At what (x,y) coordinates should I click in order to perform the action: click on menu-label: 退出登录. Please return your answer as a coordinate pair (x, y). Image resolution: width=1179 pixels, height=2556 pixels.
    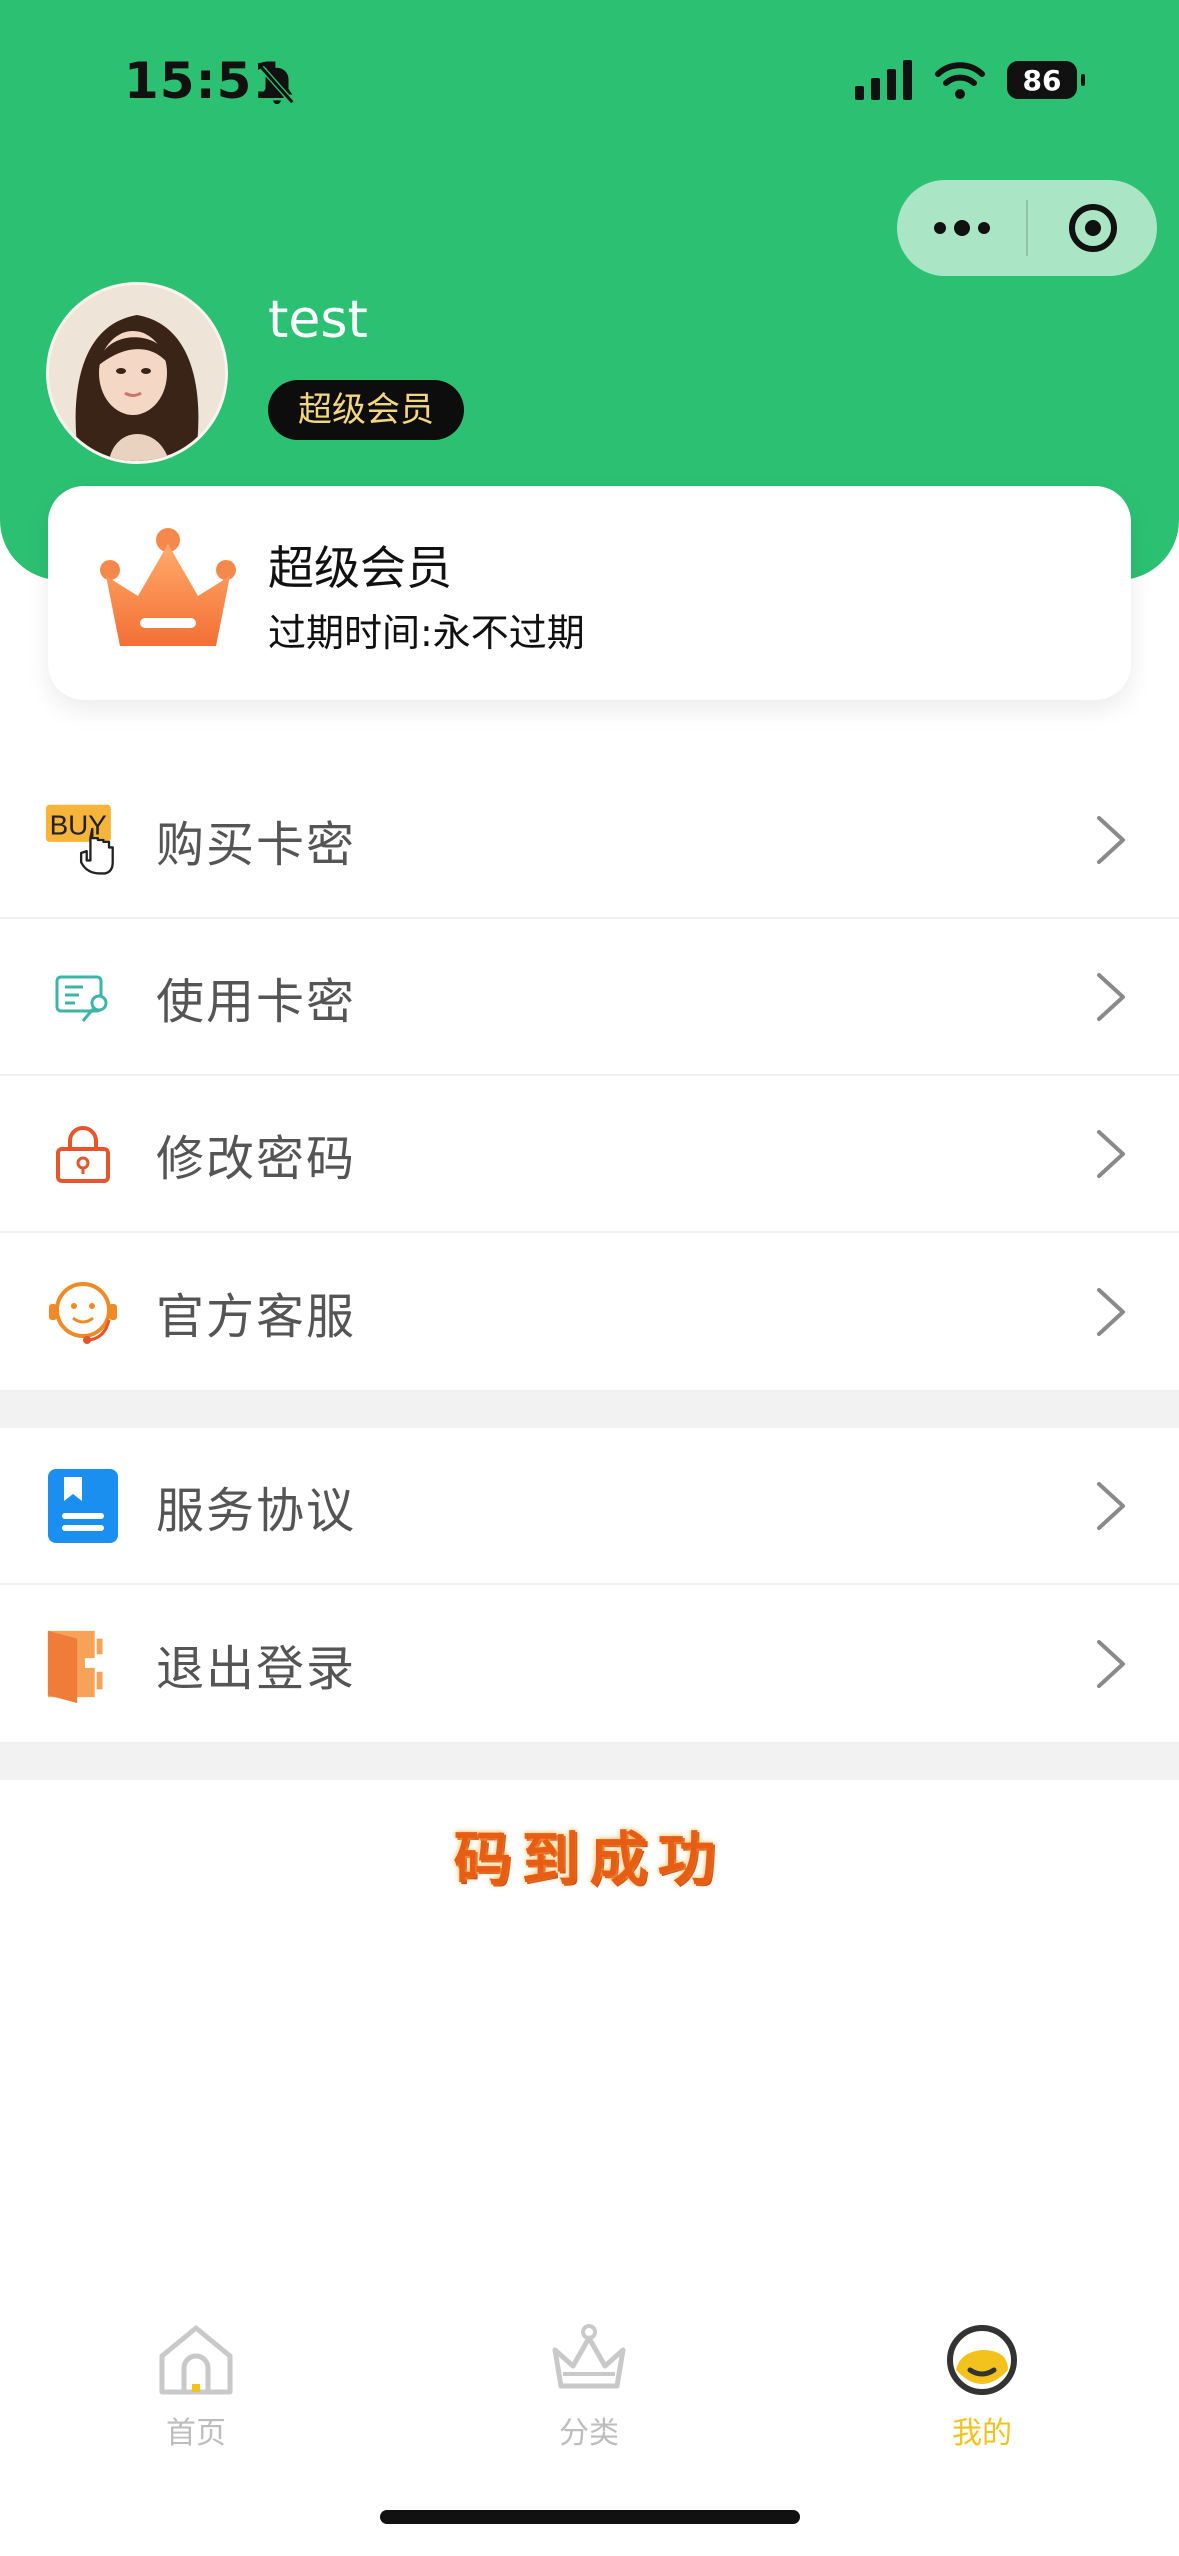
    Looking at the image, I should click on (256, 1668).